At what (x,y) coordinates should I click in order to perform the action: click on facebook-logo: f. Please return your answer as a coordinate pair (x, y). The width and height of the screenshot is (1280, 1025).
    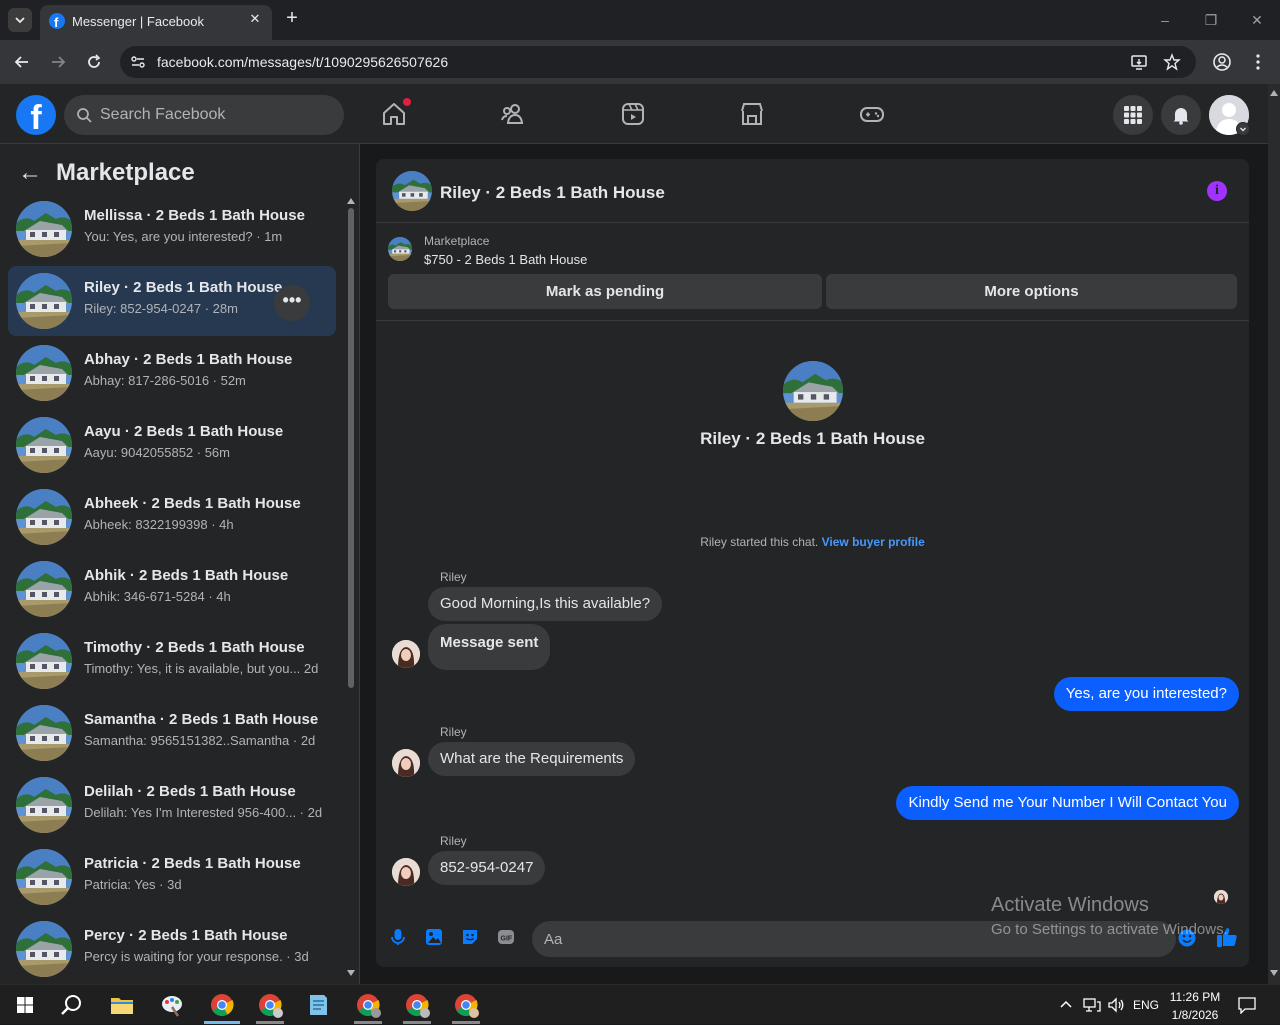
    Looking at the image, I should click on (36, 115).